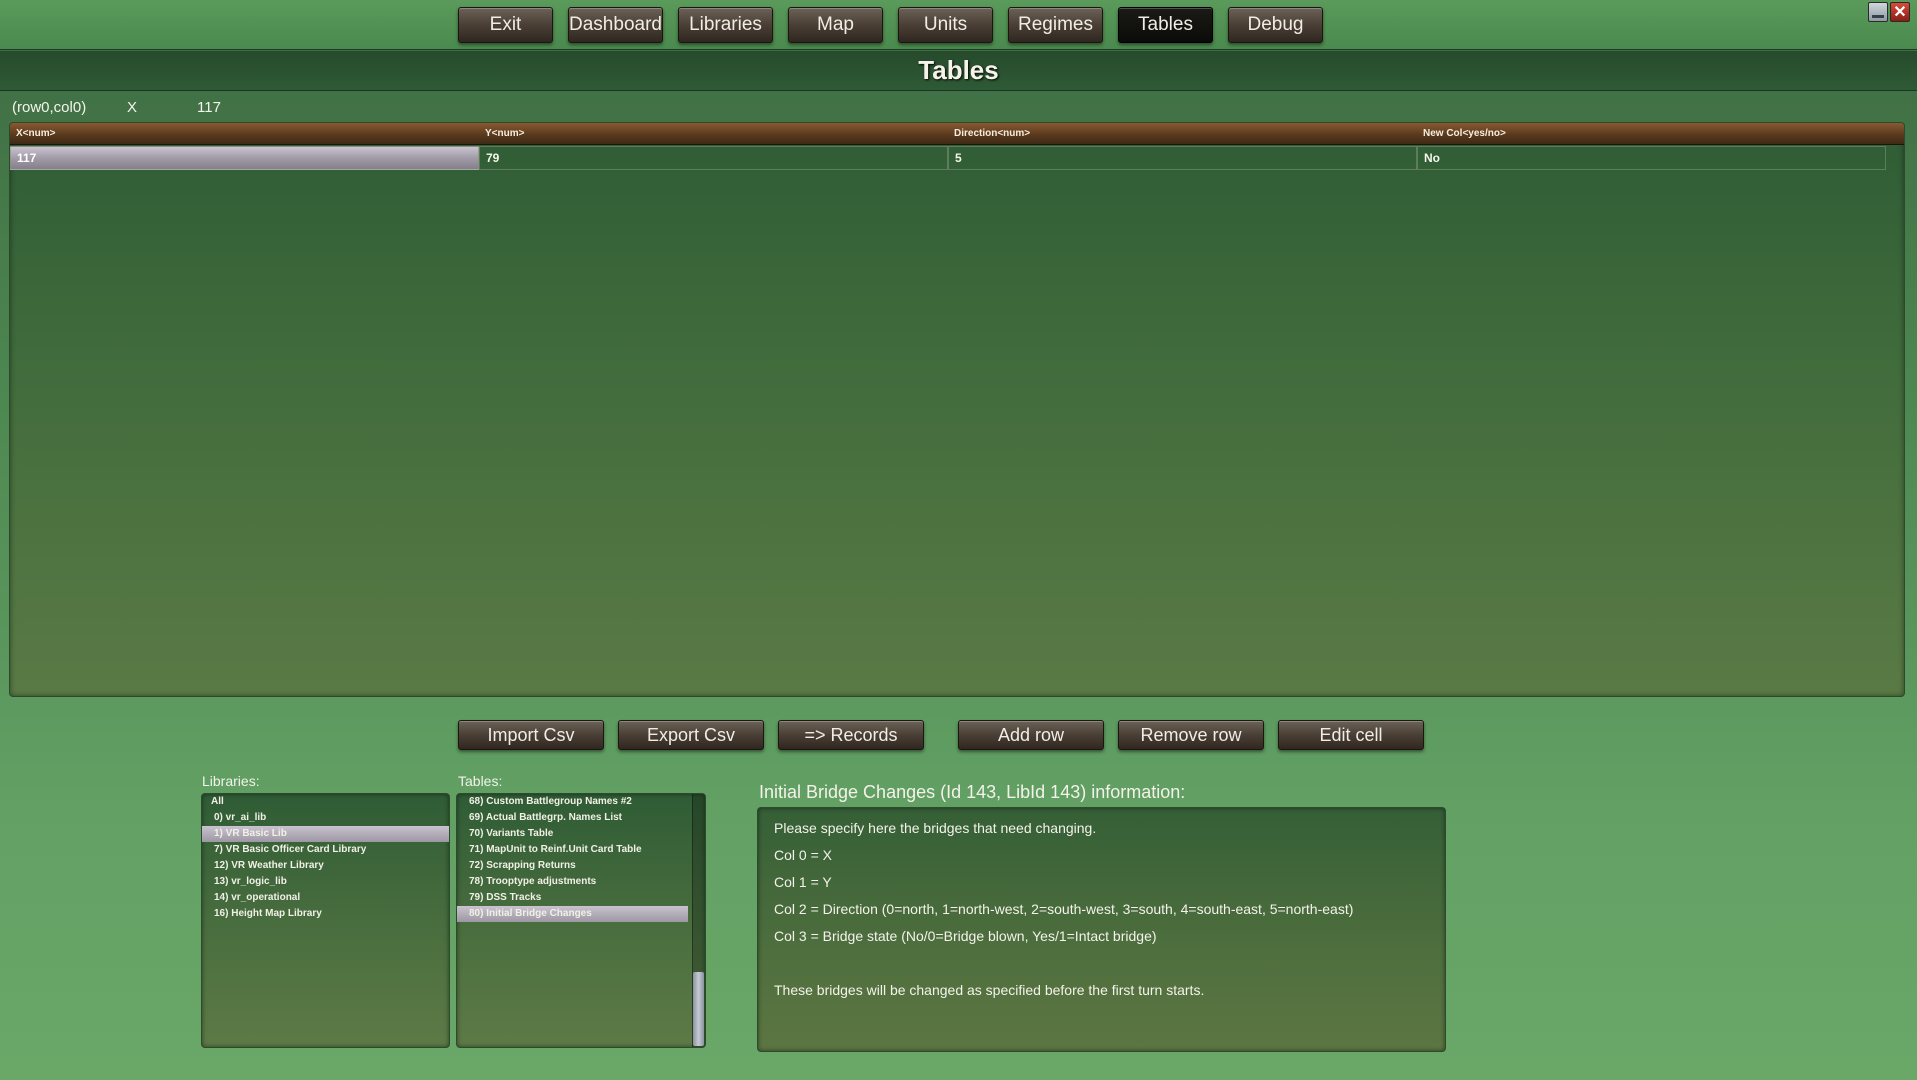 The height and width of the screenshot is (1080, 1917). What do you see at coordinates (691, 735) in the screenshot?
I see `export-csv-button: Export Csv` at bounding box center [691, 735].